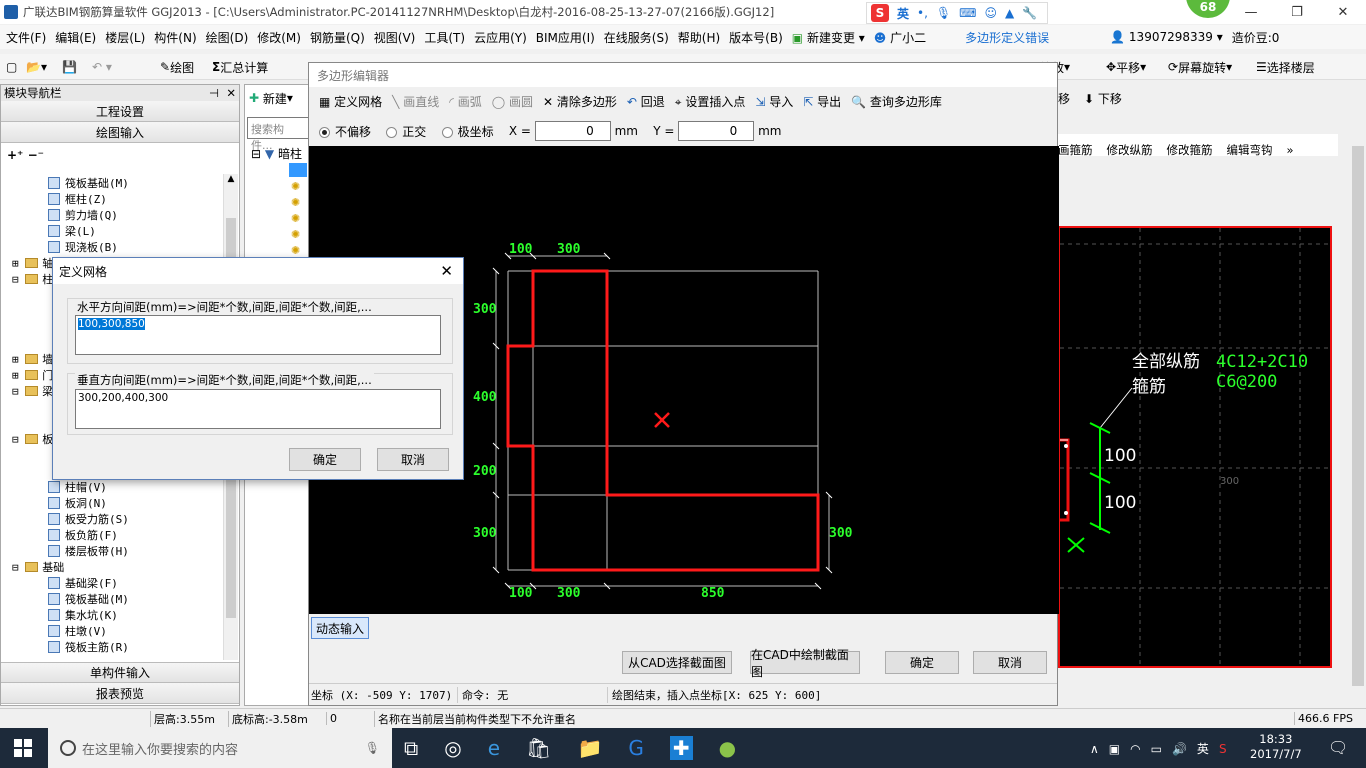 Image resolution: width=1366 pixels, height=768 pixels. I want to click on tab-edit-hook: 编辑弯钩, so click(1250, 150).